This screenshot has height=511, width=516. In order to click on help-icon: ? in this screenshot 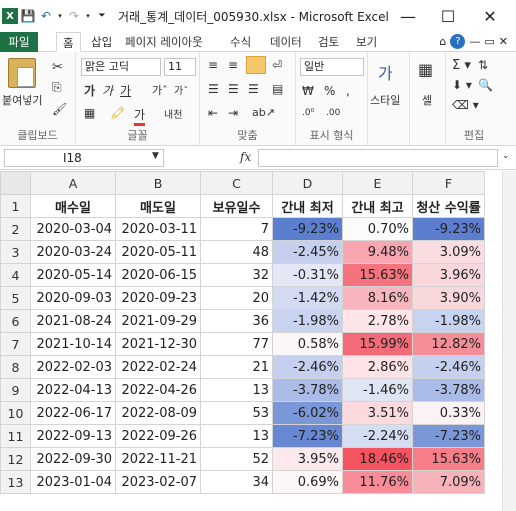, I will do `click(458, 41)`.